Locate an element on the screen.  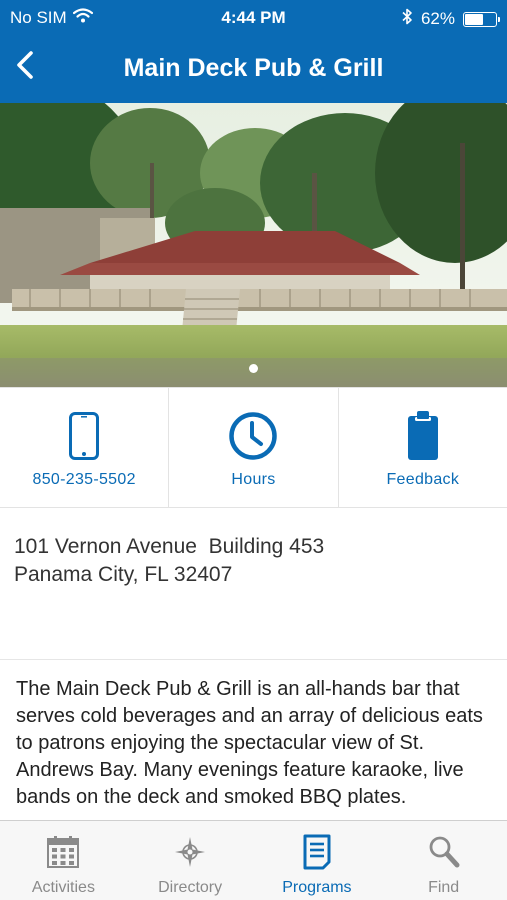
tab-label-activities: Activities is located at coordinates (63, 887).